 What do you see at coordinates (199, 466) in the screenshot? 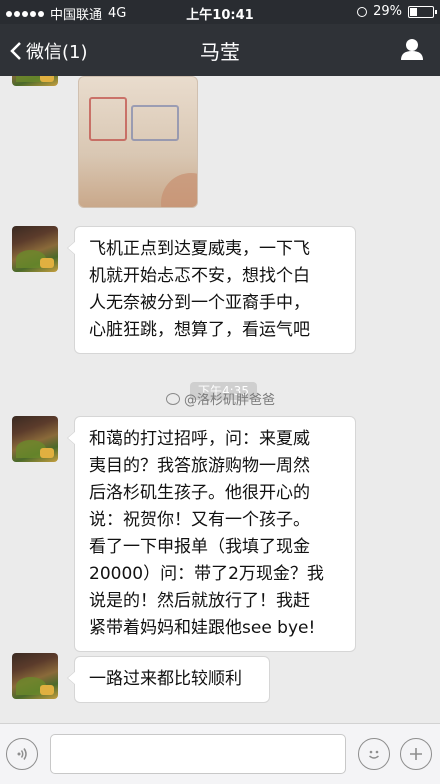
I see `message-line: 夷目的？我答旅游购物一周然` at bounding box center [199, 466].